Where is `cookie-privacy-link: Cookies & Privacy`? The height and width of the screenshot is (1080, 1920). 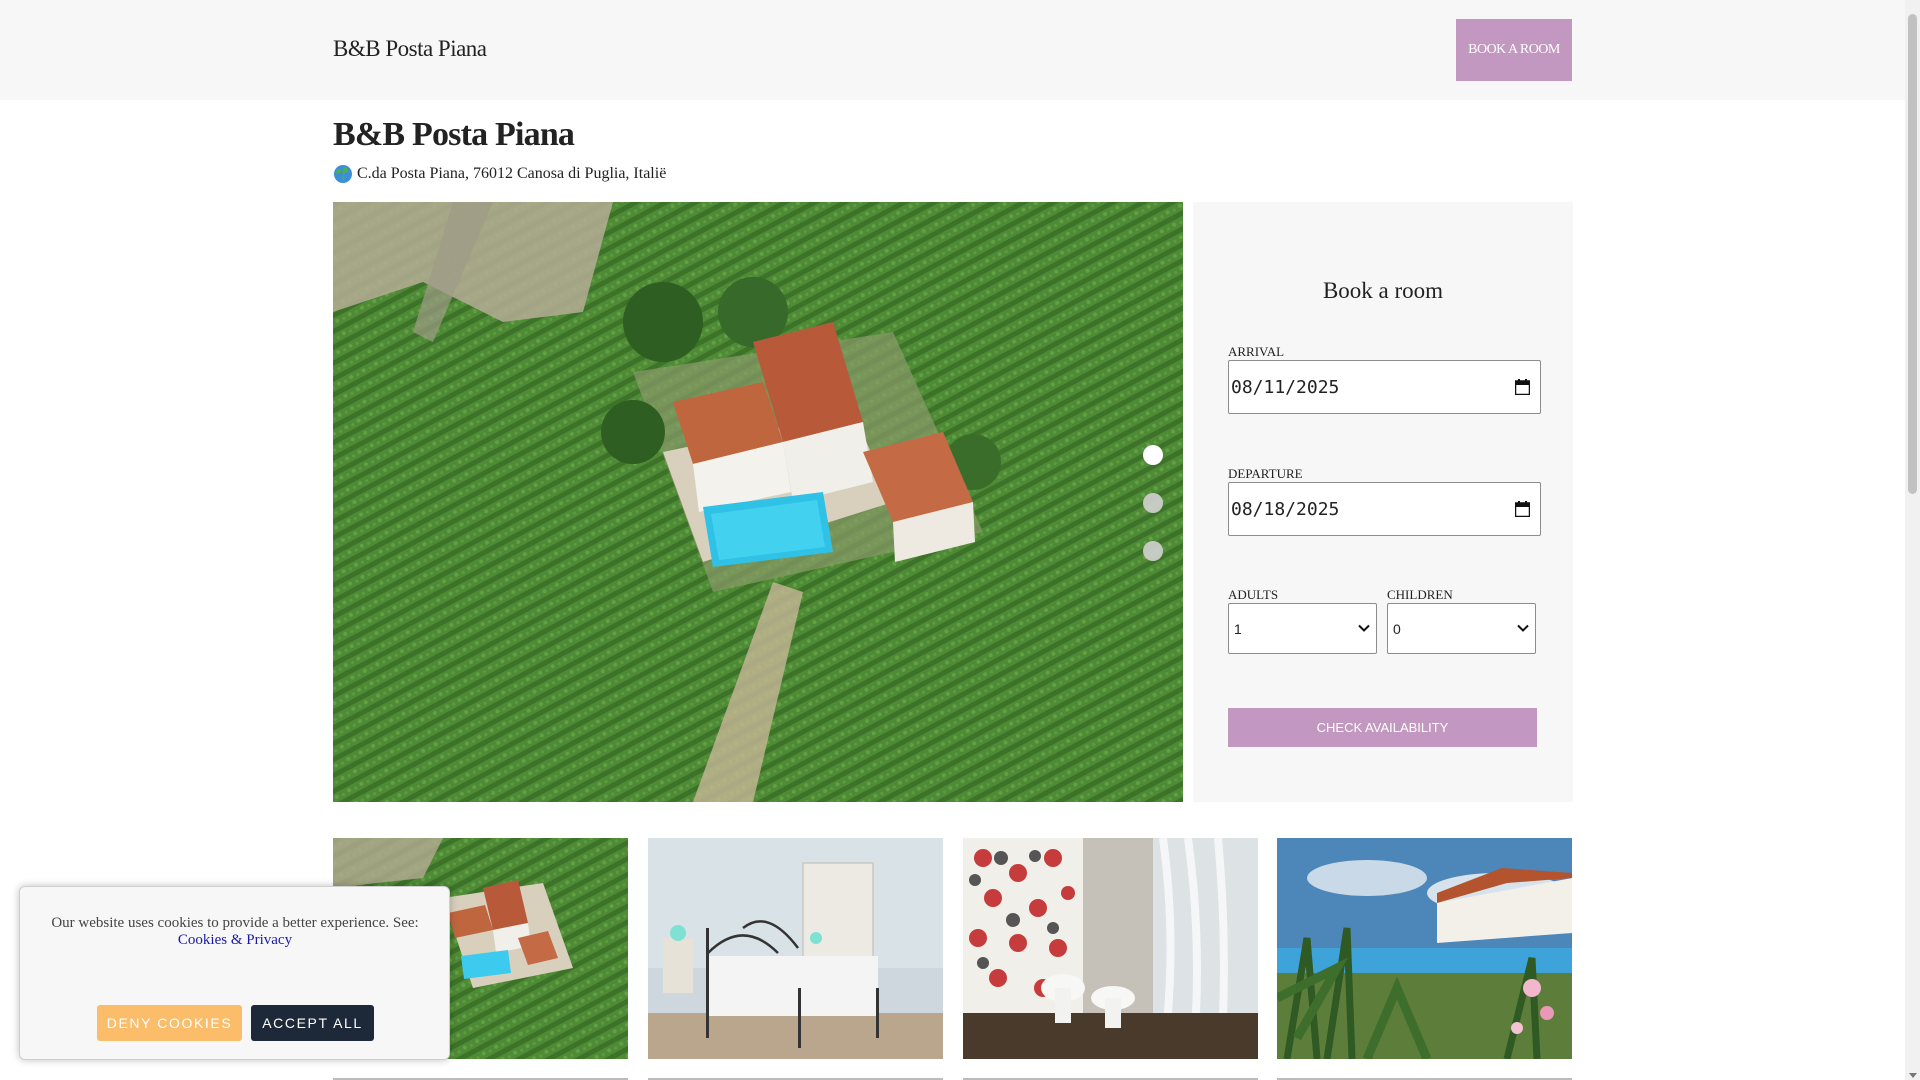
cookie-privacy-link: Cookies & Privacy is located at coordinates (235, 940).